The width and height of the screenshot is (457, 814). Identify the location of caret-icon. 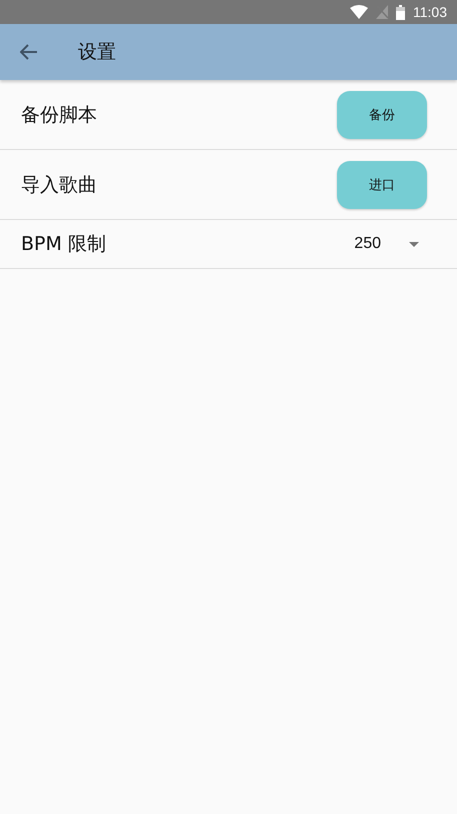
(414, 244).